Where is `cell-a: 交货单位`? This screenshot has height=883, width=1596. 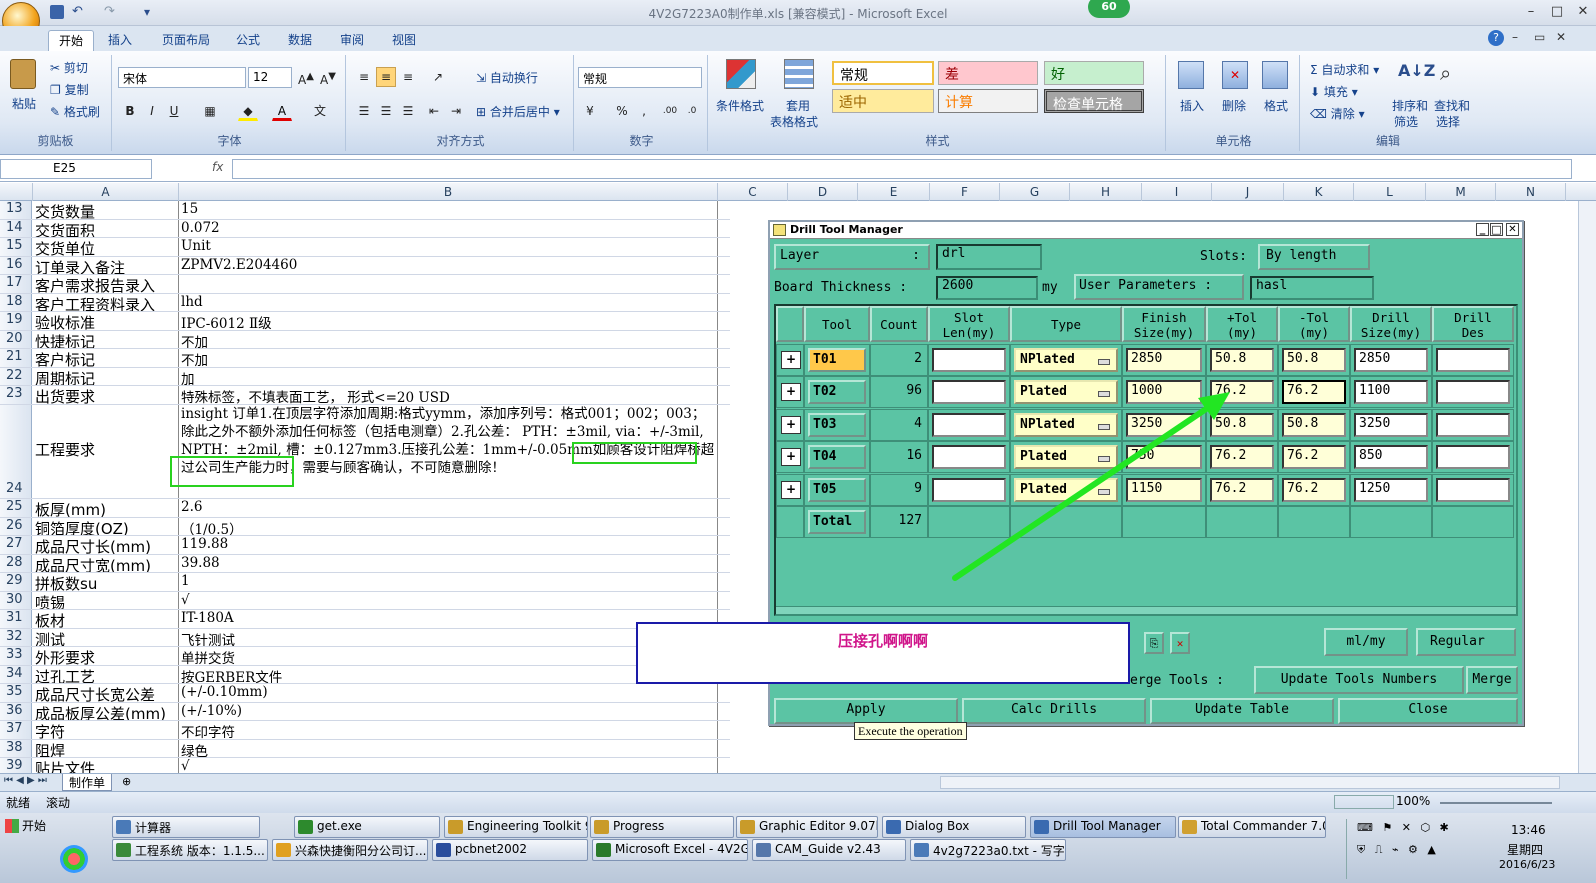 cell-a: 交货单位 is located at coordinates (106, 247).